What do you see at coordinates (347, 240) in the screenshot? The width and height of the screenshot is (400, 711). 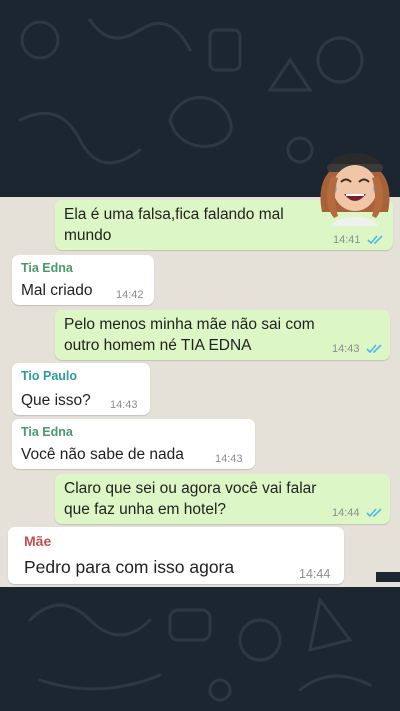 I see `message-time: 14:41` at bounding box center [347, 240].